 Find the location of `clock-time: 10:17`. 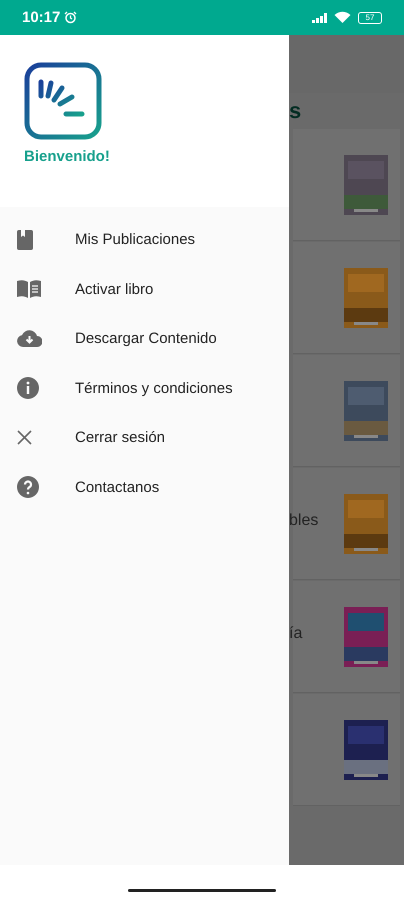

clock-time: 10:17 is located at coordinates (41, 17).